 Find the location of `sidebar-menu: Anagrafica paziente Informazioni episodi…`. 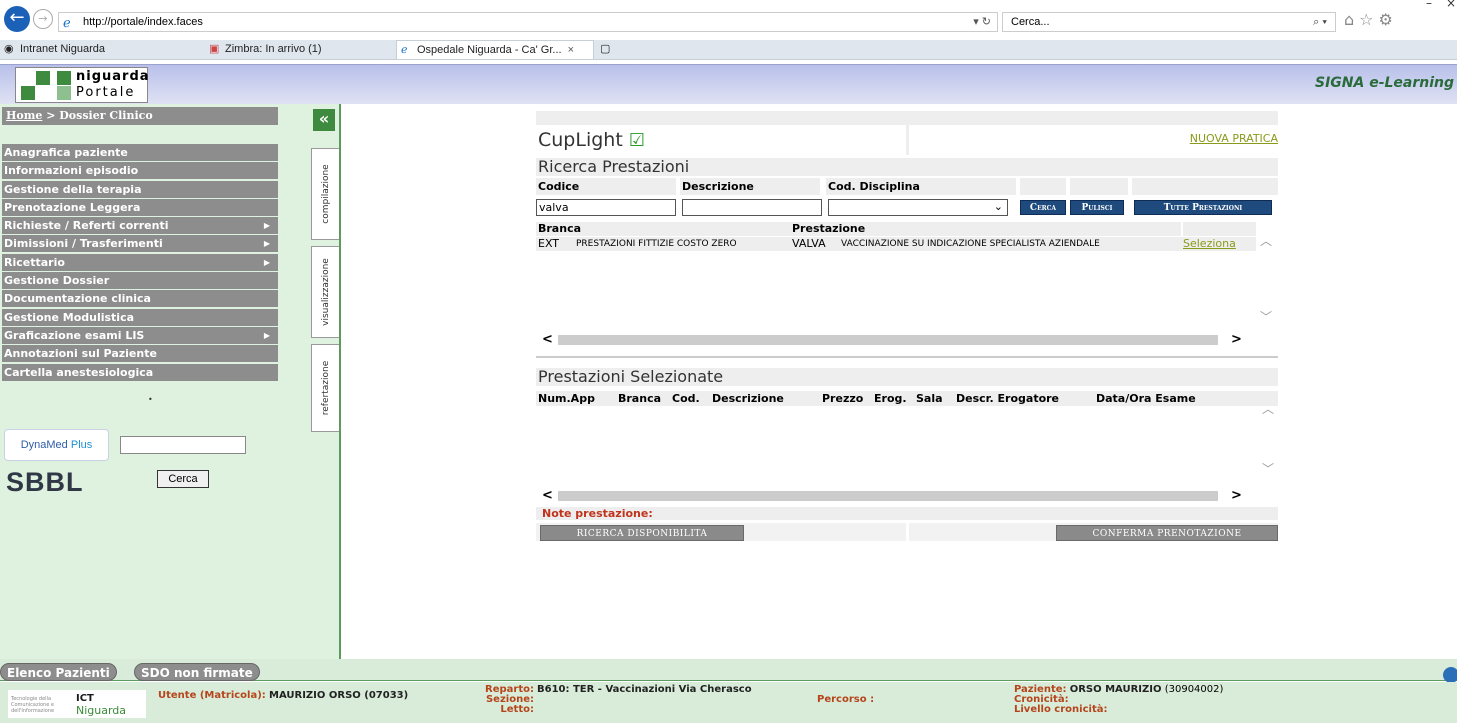

sidebar-menu: Anagrafica paziente Informazioni episodi… is located at coordinates (140, 263).